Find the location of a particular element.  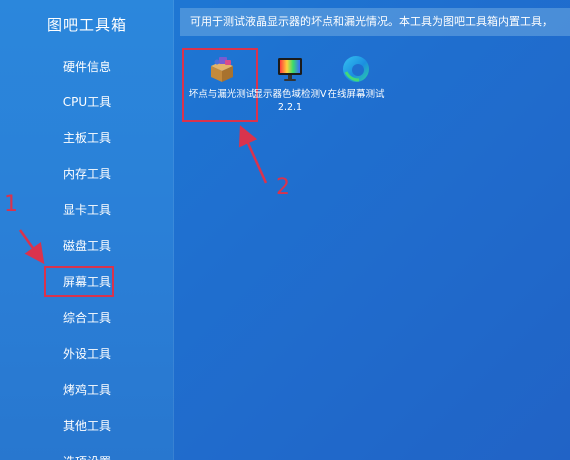

step2-number: 2 is located at coordinates (283, 187).